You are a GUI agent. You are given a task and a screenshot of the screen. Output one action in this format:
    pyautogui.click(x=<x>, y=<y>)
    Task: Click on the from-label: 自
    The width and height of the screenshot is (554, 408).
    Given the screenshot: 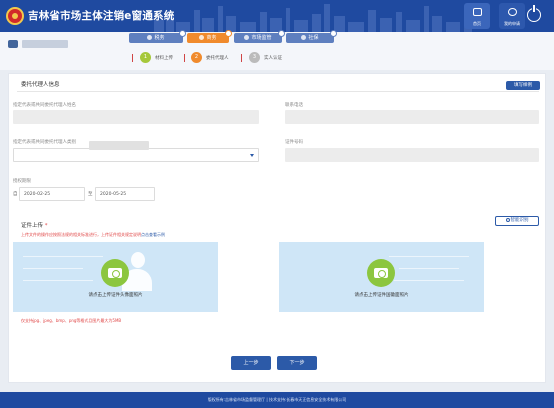 What is the action you would take?
    pyautogui.click(x=15, y=194)
    